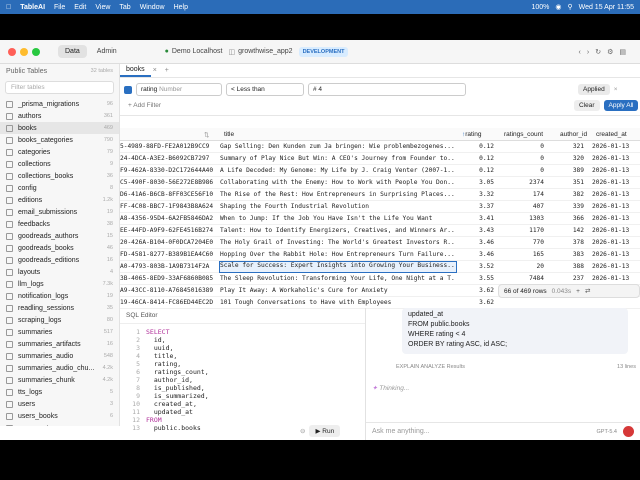  What do you see at coordinates (169, 254) in the screenshot?
I see `cell-id: FD-4581-8277-B389B1EA4C60` at bounding box center [169, 254].